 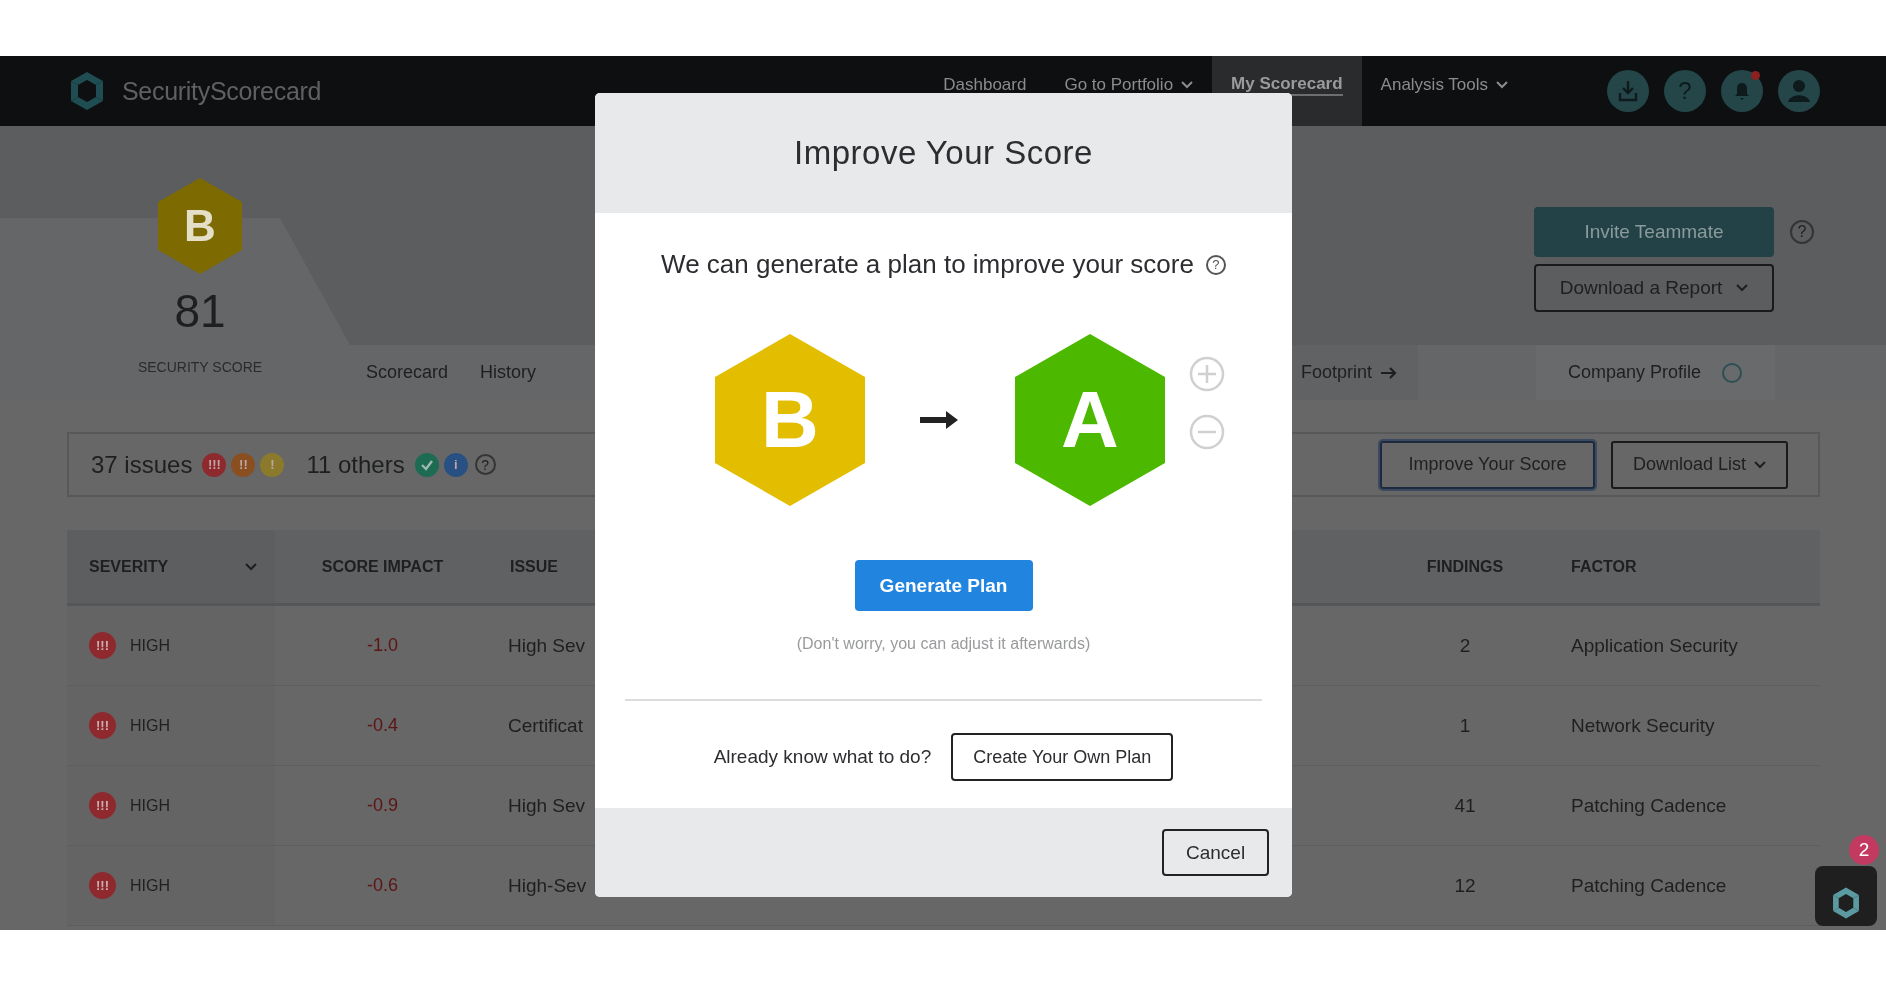 I want to click on invite-button: Invite Teammate, so click(x=1654, y=232).